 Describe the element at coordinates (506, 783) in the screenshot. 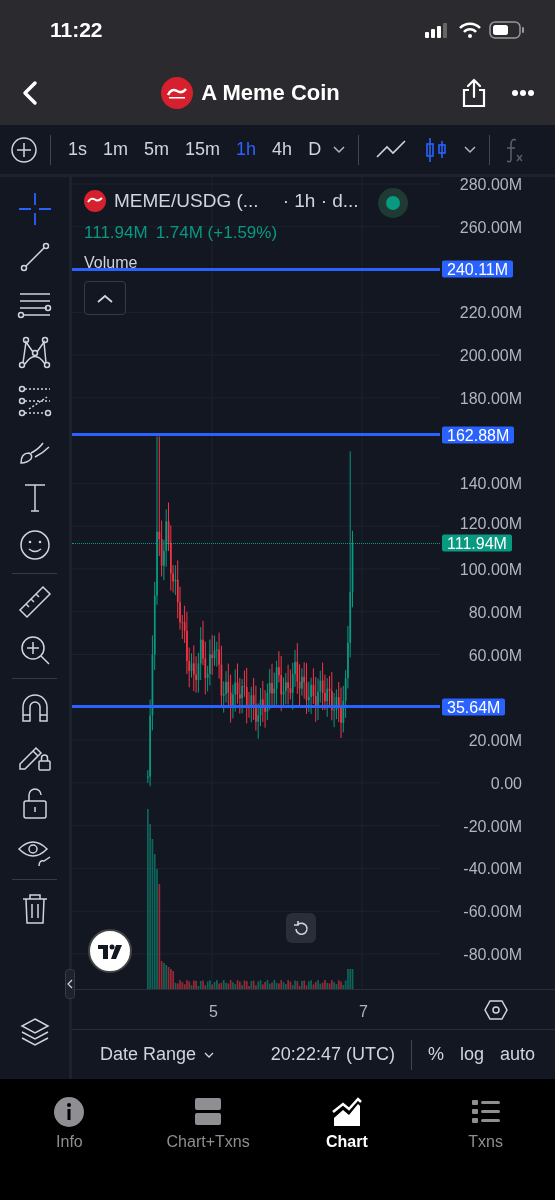

I see `axis-tick-label: 0.00` at that location.